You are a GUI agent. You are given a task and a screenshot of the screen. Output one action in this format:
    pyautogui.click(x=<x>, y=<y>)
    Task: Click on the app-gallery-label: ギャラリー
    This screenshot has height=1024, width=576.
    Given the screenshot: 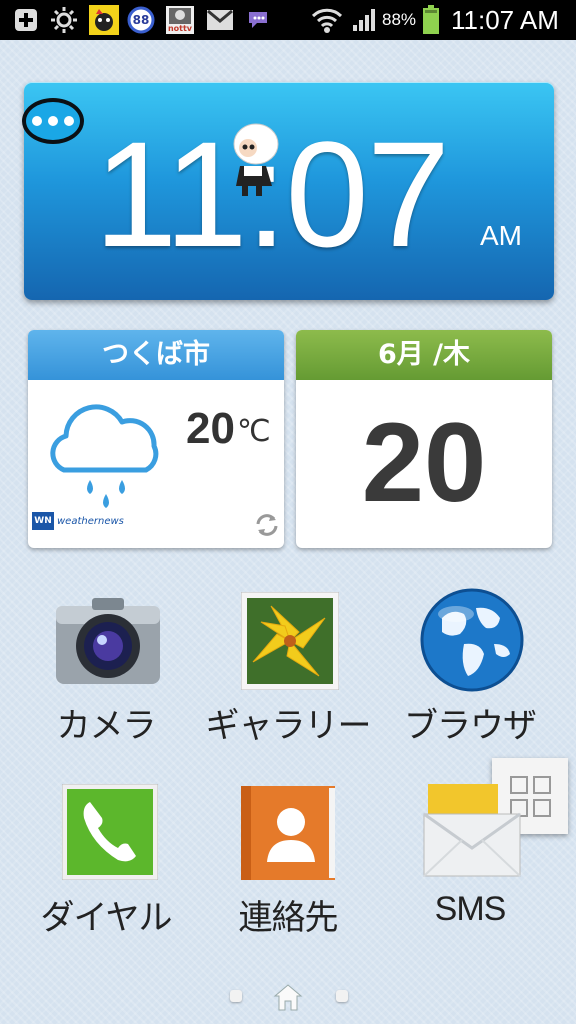 What is the action you would take?
    pyautogui.click(x=288, y=726)
    